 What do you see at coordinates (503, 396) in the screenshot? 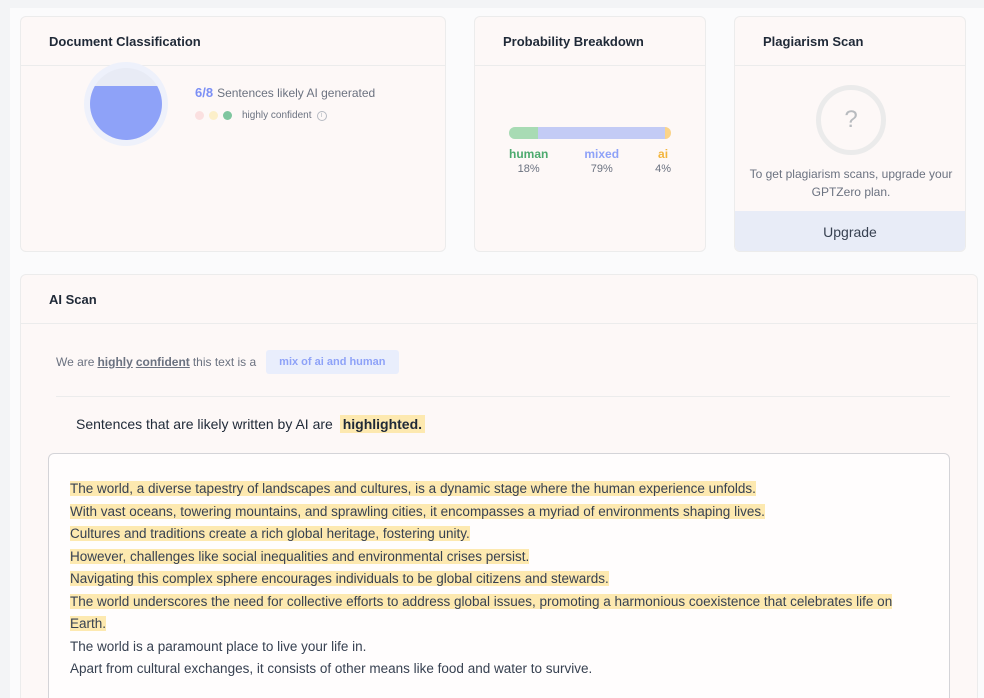
I see `divider` at bounding box center [503, 396].